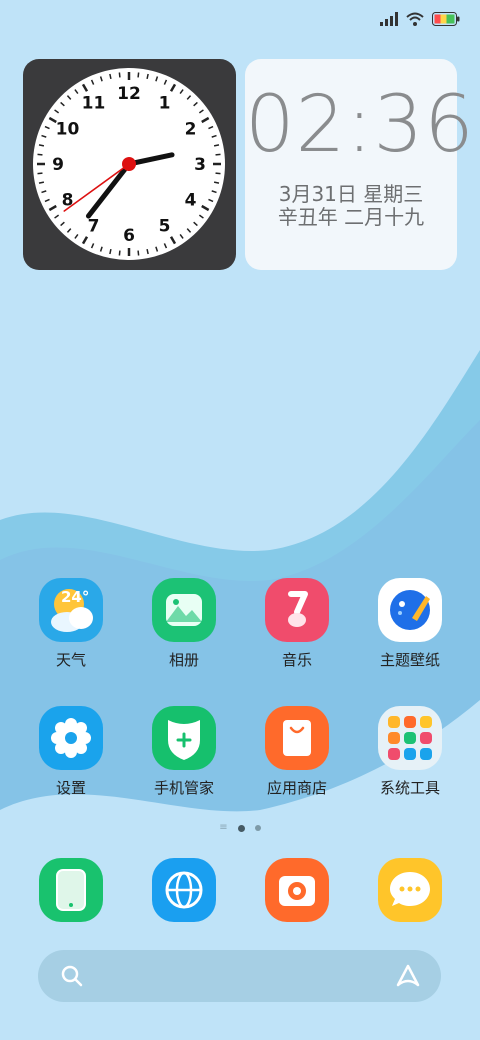 This screenshot has height=1040, width=480. I want to click on search-bar, so click(239, 976).